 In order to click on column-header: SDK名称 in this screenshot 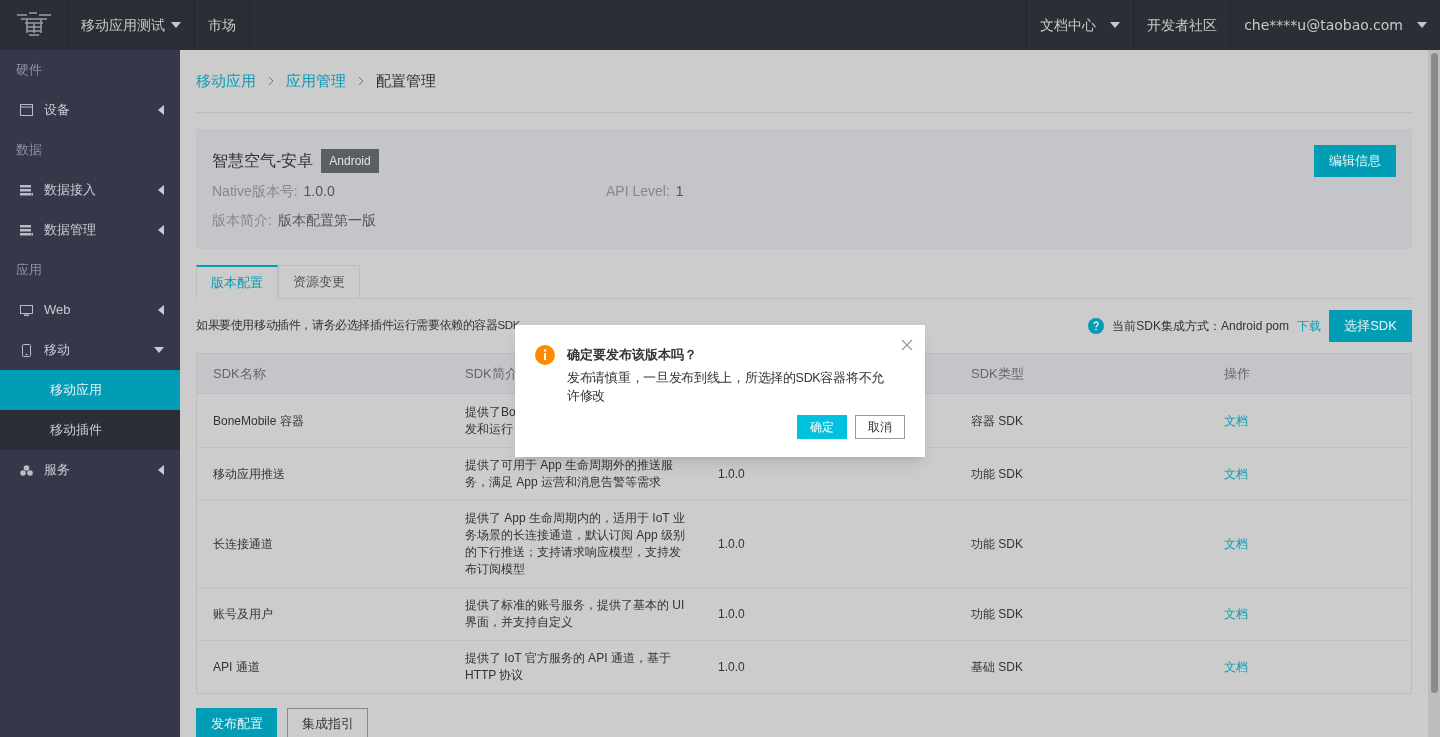, I will do `click(239, 373)`.